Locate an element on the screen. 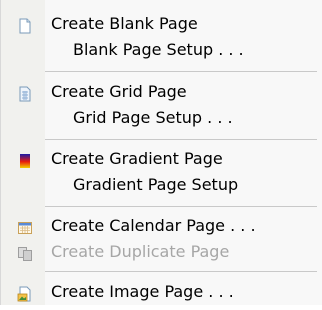 This screenshot has width=322, height=310. menu-item-create-gradient-page: Create Gradient Page is located at coordinates (161, 159).